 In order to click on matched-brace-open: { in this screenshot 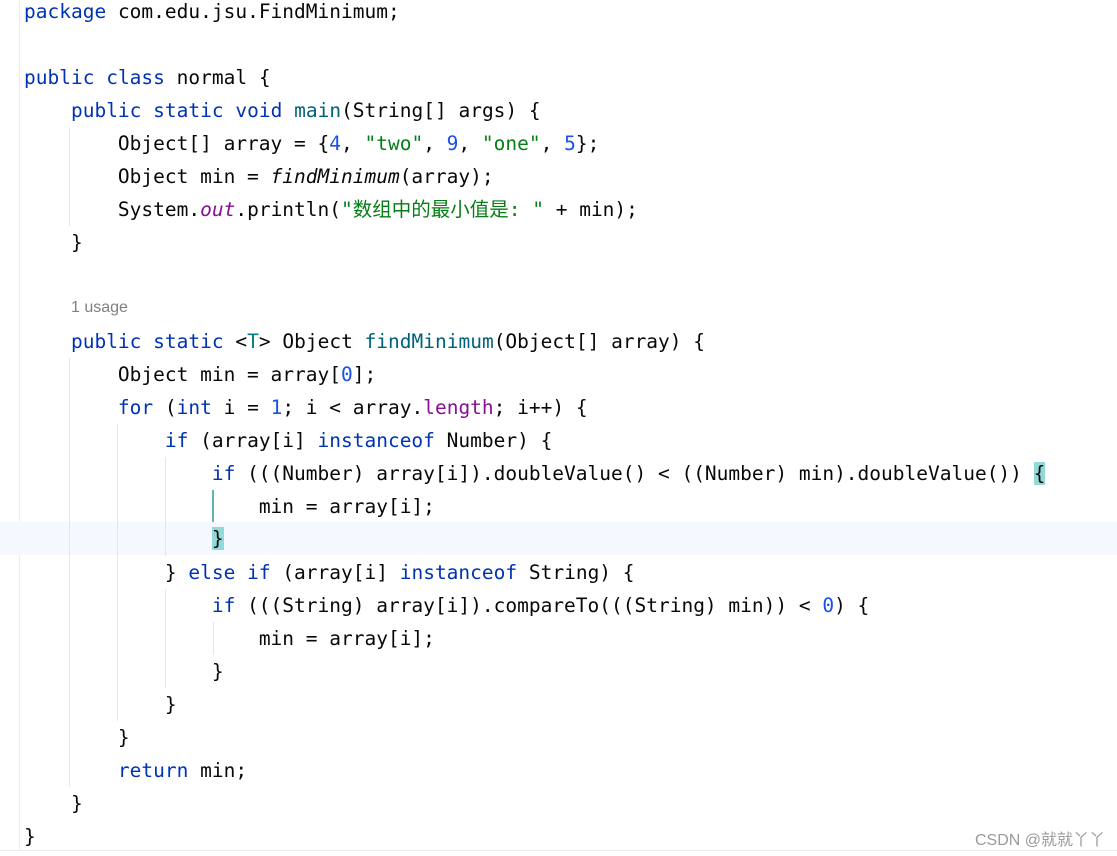, I will do `click(1039, 473)`.